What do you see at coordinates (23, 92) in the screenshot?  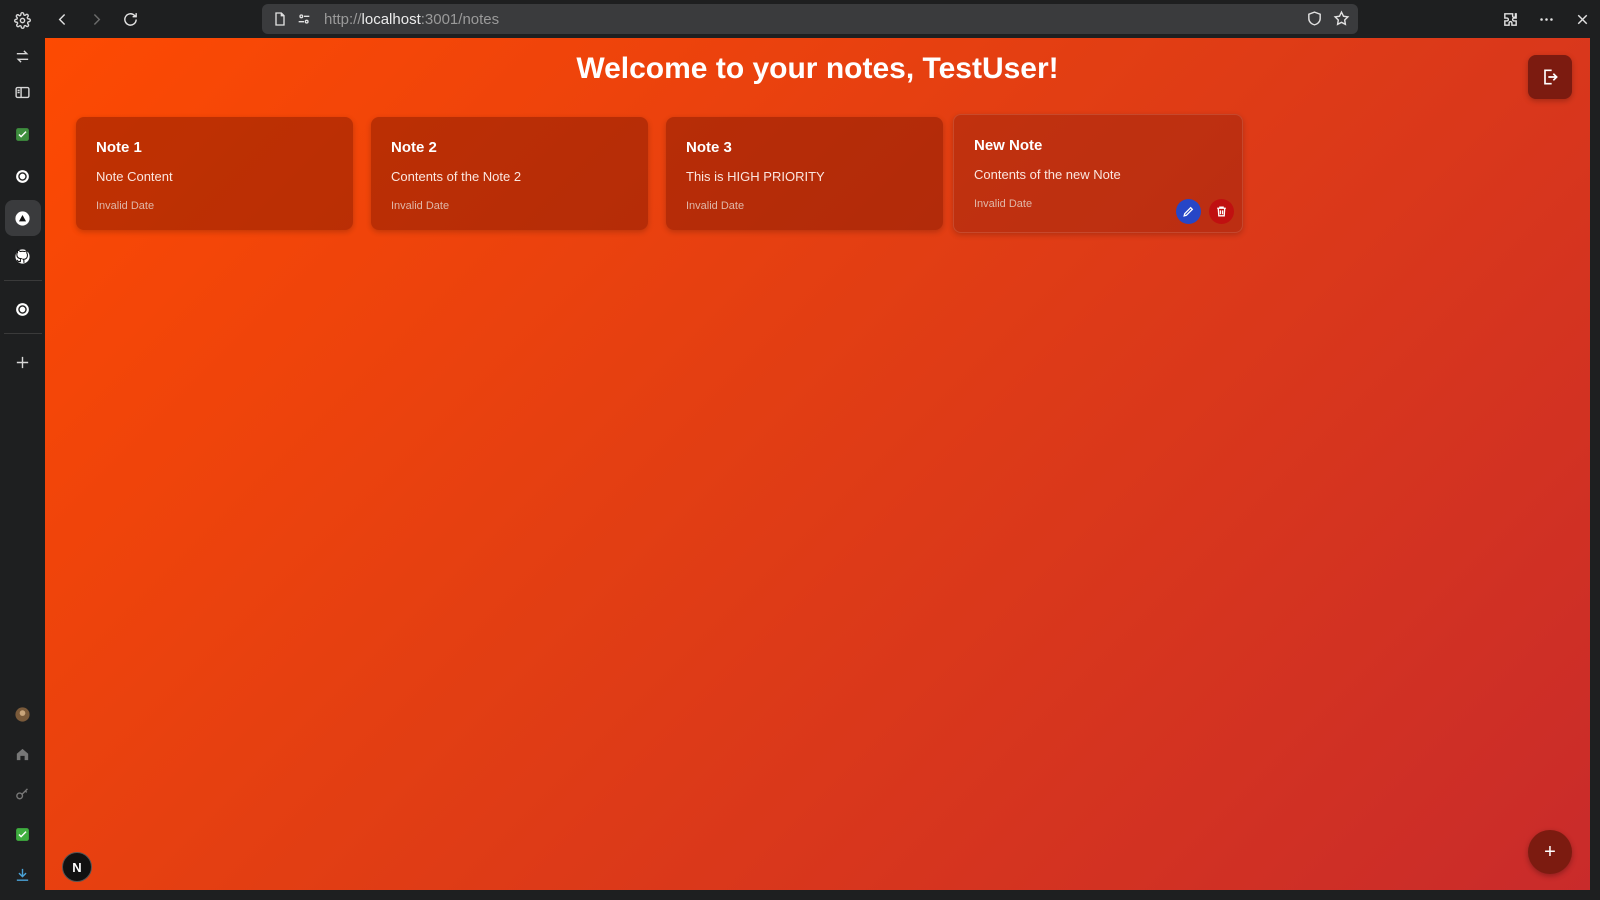 I see `sidebar-toggle-icon` at bounding box center [23, 92].